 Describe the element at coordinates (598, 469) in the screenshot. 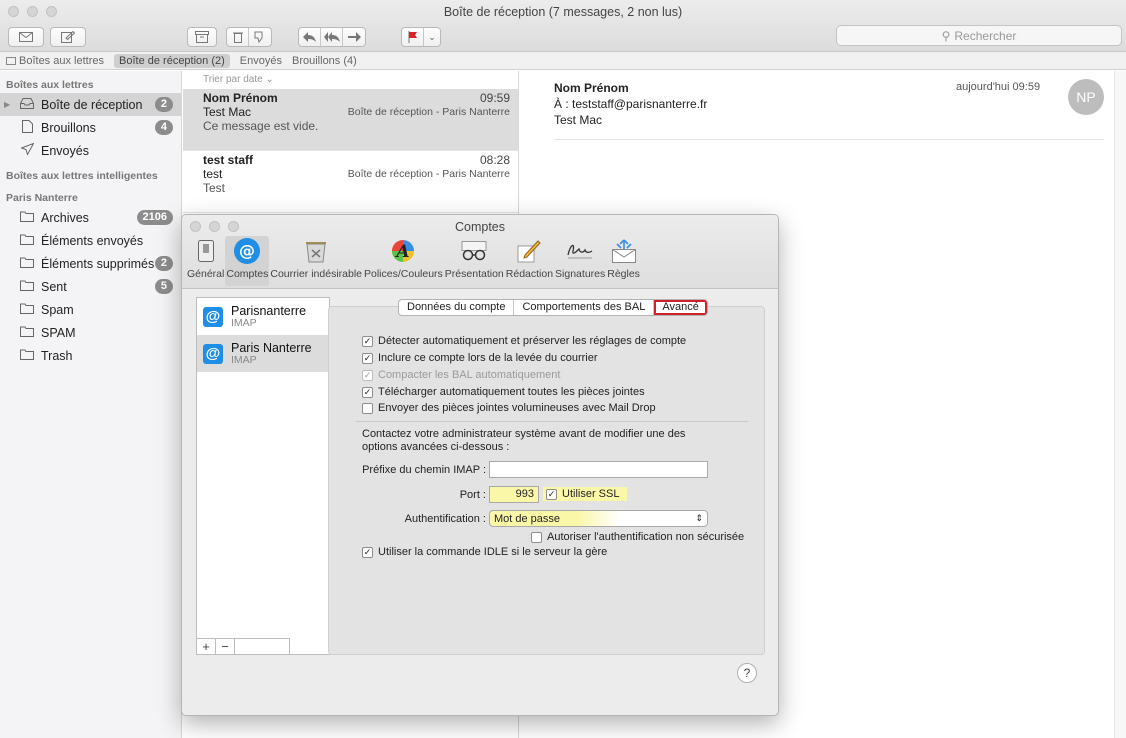

I see `imap-prefix-input` at that location.